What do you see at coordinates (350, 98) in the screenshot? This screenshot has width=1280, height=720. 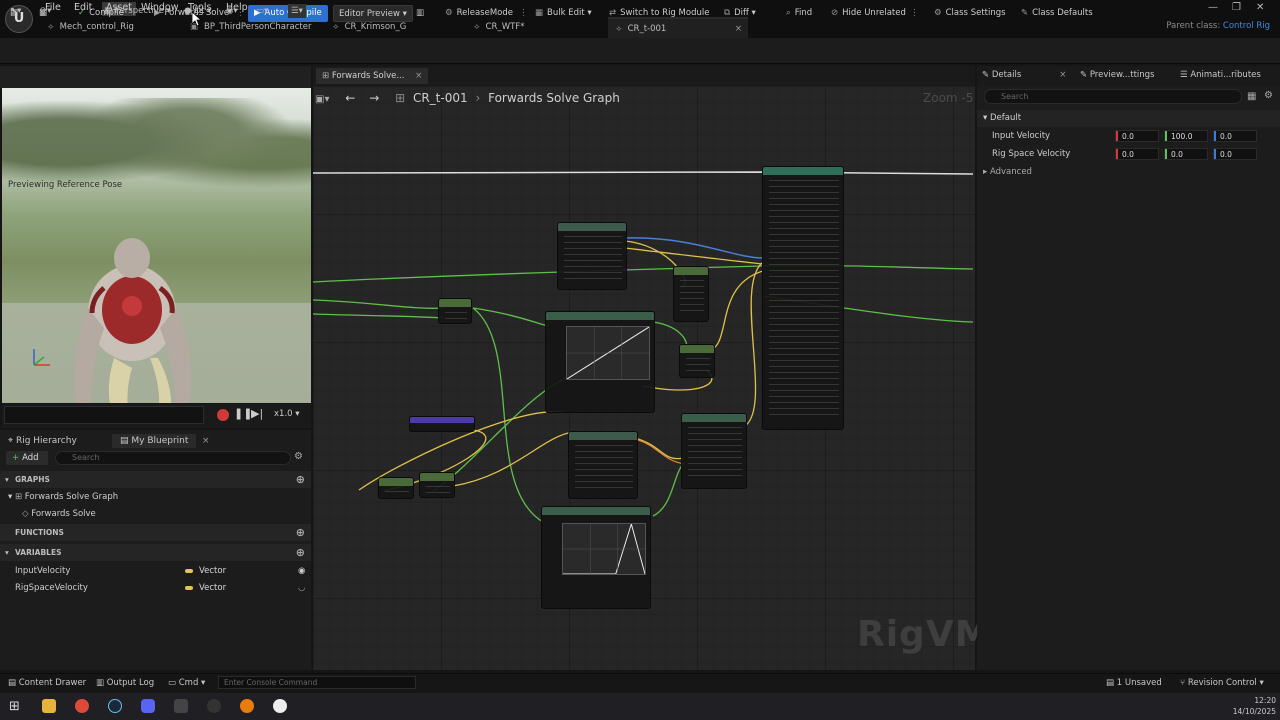 I see `back-arrow-icon: ←` at bounding box center [350, 98].